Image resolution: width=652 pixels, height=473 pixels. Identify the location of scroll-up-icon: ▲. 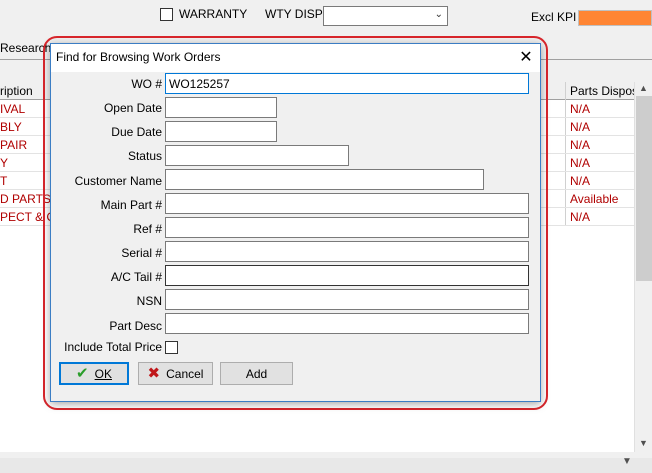
(643, 88).